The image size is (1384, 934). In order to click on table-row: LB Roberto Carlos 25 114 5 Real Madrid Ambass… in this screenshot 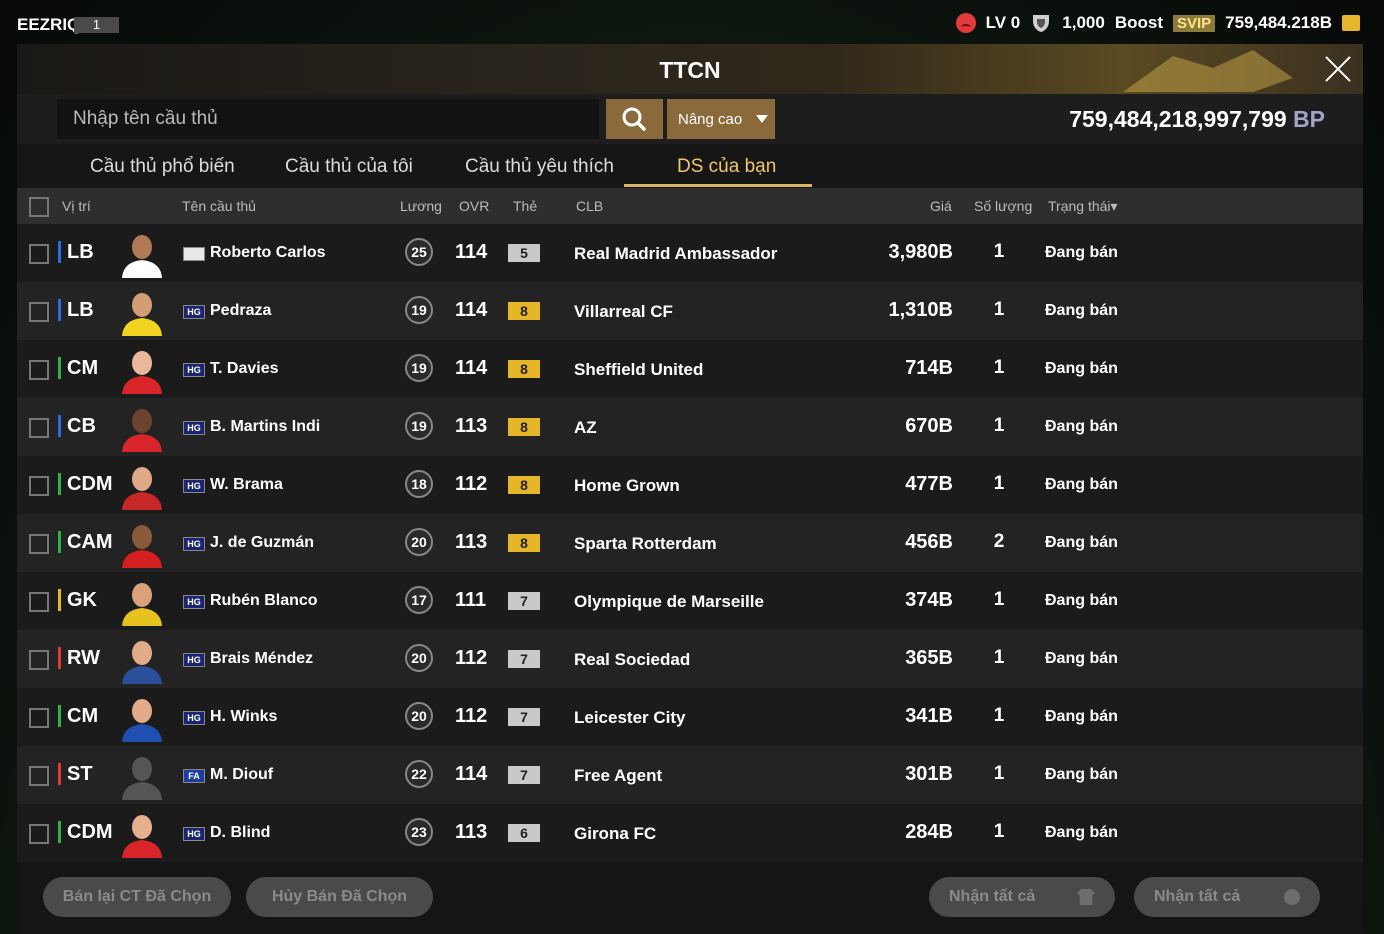, I will do `click(690, 253)`.